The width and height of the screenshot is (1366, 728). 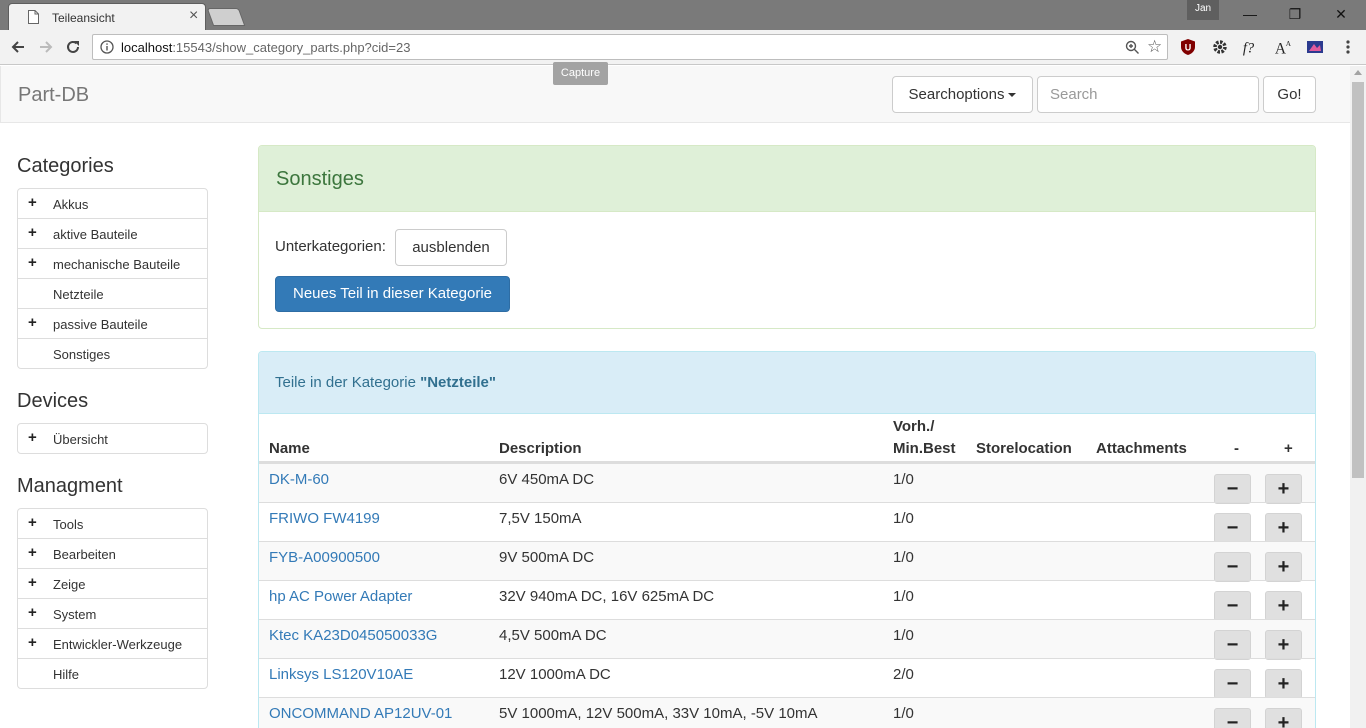 What do you see at coordinates (1348, 47) in the screenshot?
I see `menu-dots-icon` at bounding box center [1348, 47].